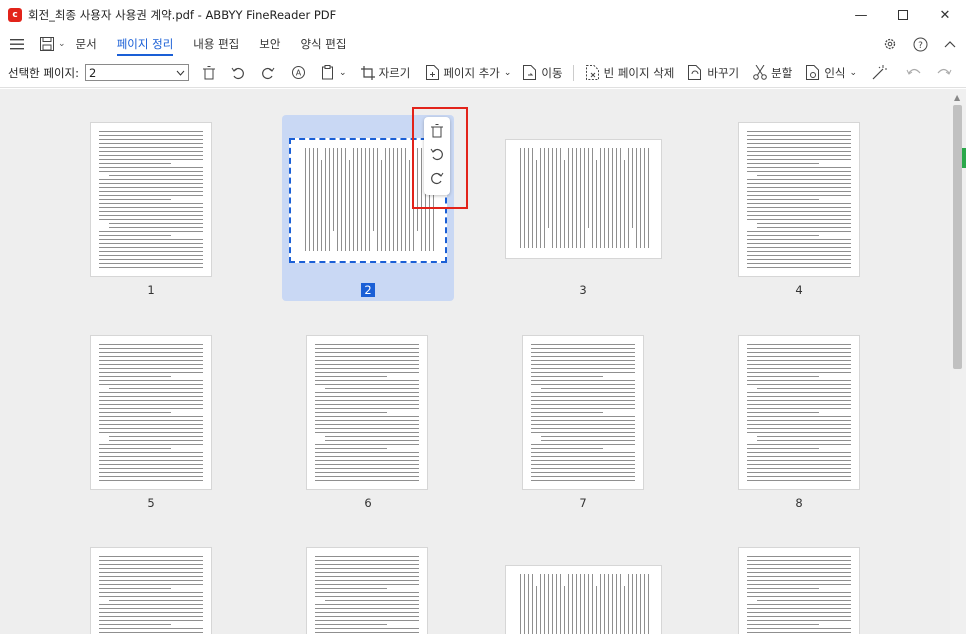 This screenshot has height=634, width=966. I want to click on replace-page-button: 바꾸기, so click(713, 73).